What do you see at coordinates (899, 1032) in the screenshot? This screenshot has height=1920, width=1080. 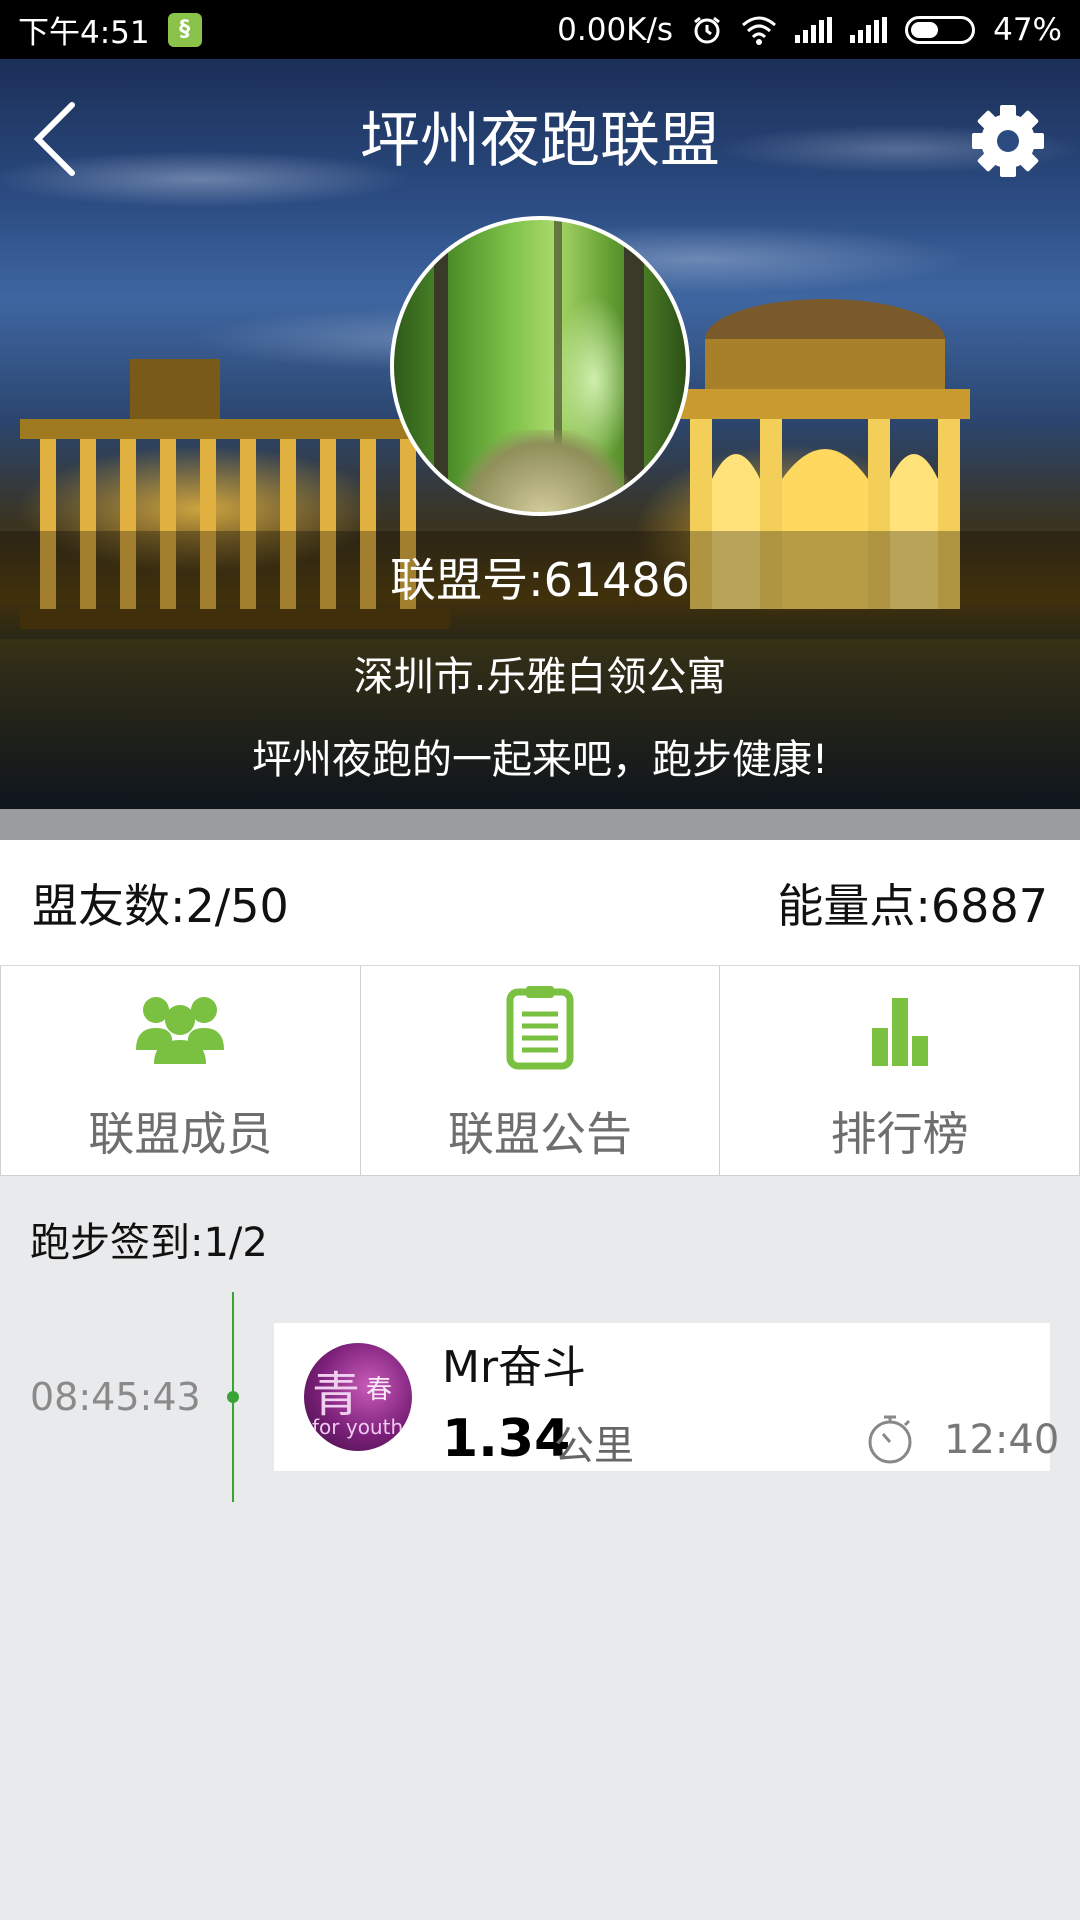 I see `leaderboard-icon` at bounding box center [899, 1032].